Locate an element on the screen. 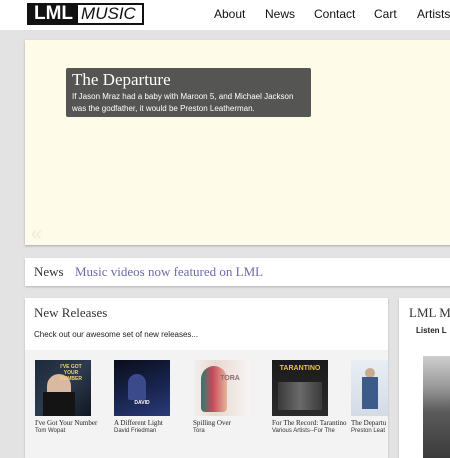 The image size is (450, 458). album-card: TORA Spilling Over Tora is located at coordinates (231, 397).